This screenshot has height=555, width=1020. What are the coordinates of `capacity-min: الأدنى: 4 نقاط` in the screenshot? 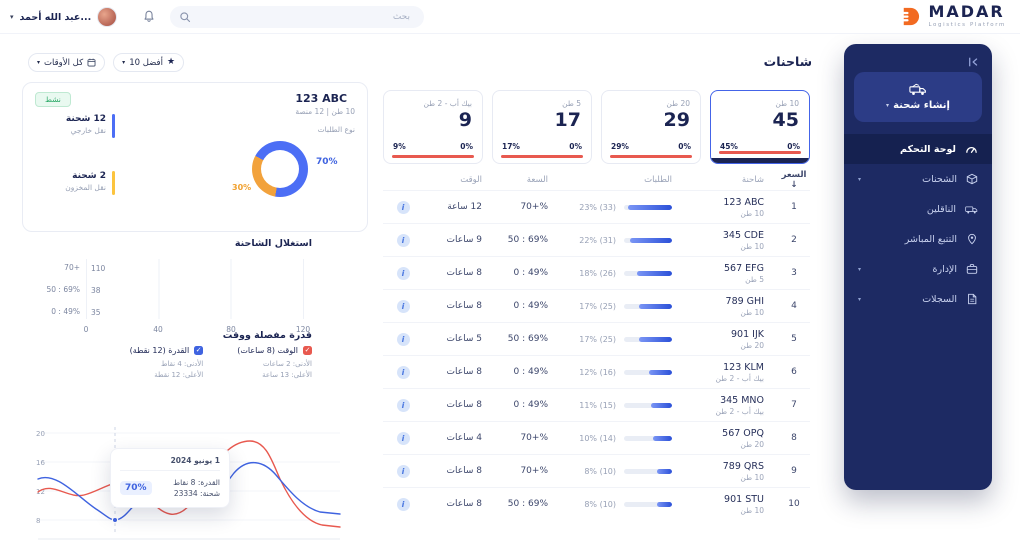 It's located at (182, 364).